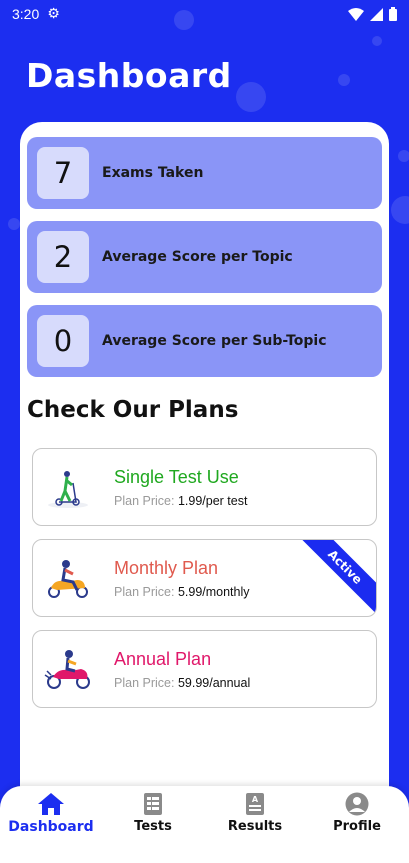 This screenshot has height=863, width=409. I want to click on plan-card-annual: Annual Plan Plan Price: 59.99/annual, so click(204, 669).